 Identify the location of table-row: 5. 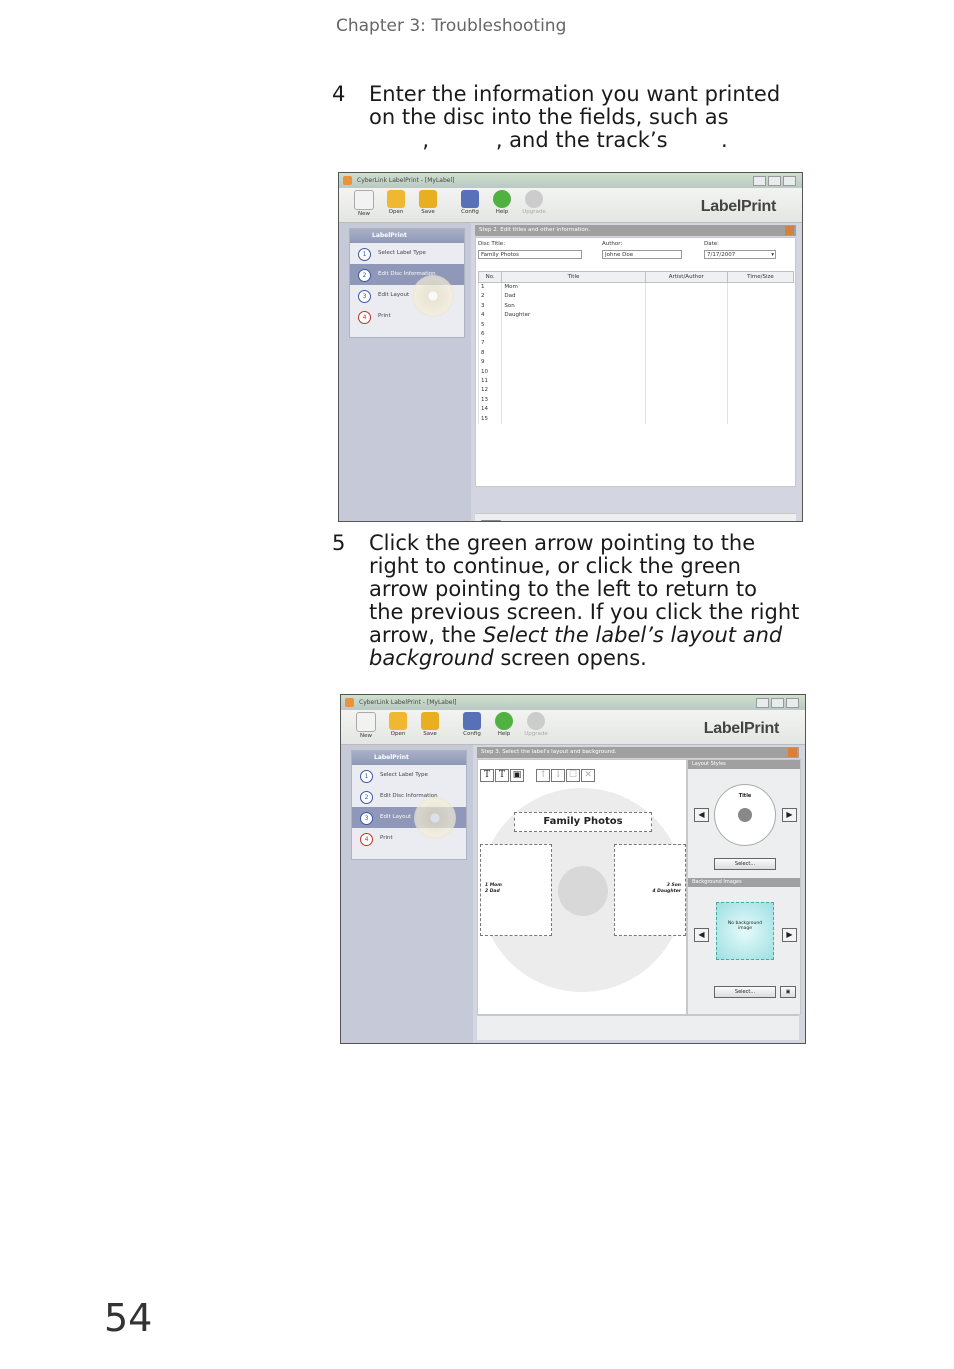
(635, 325).